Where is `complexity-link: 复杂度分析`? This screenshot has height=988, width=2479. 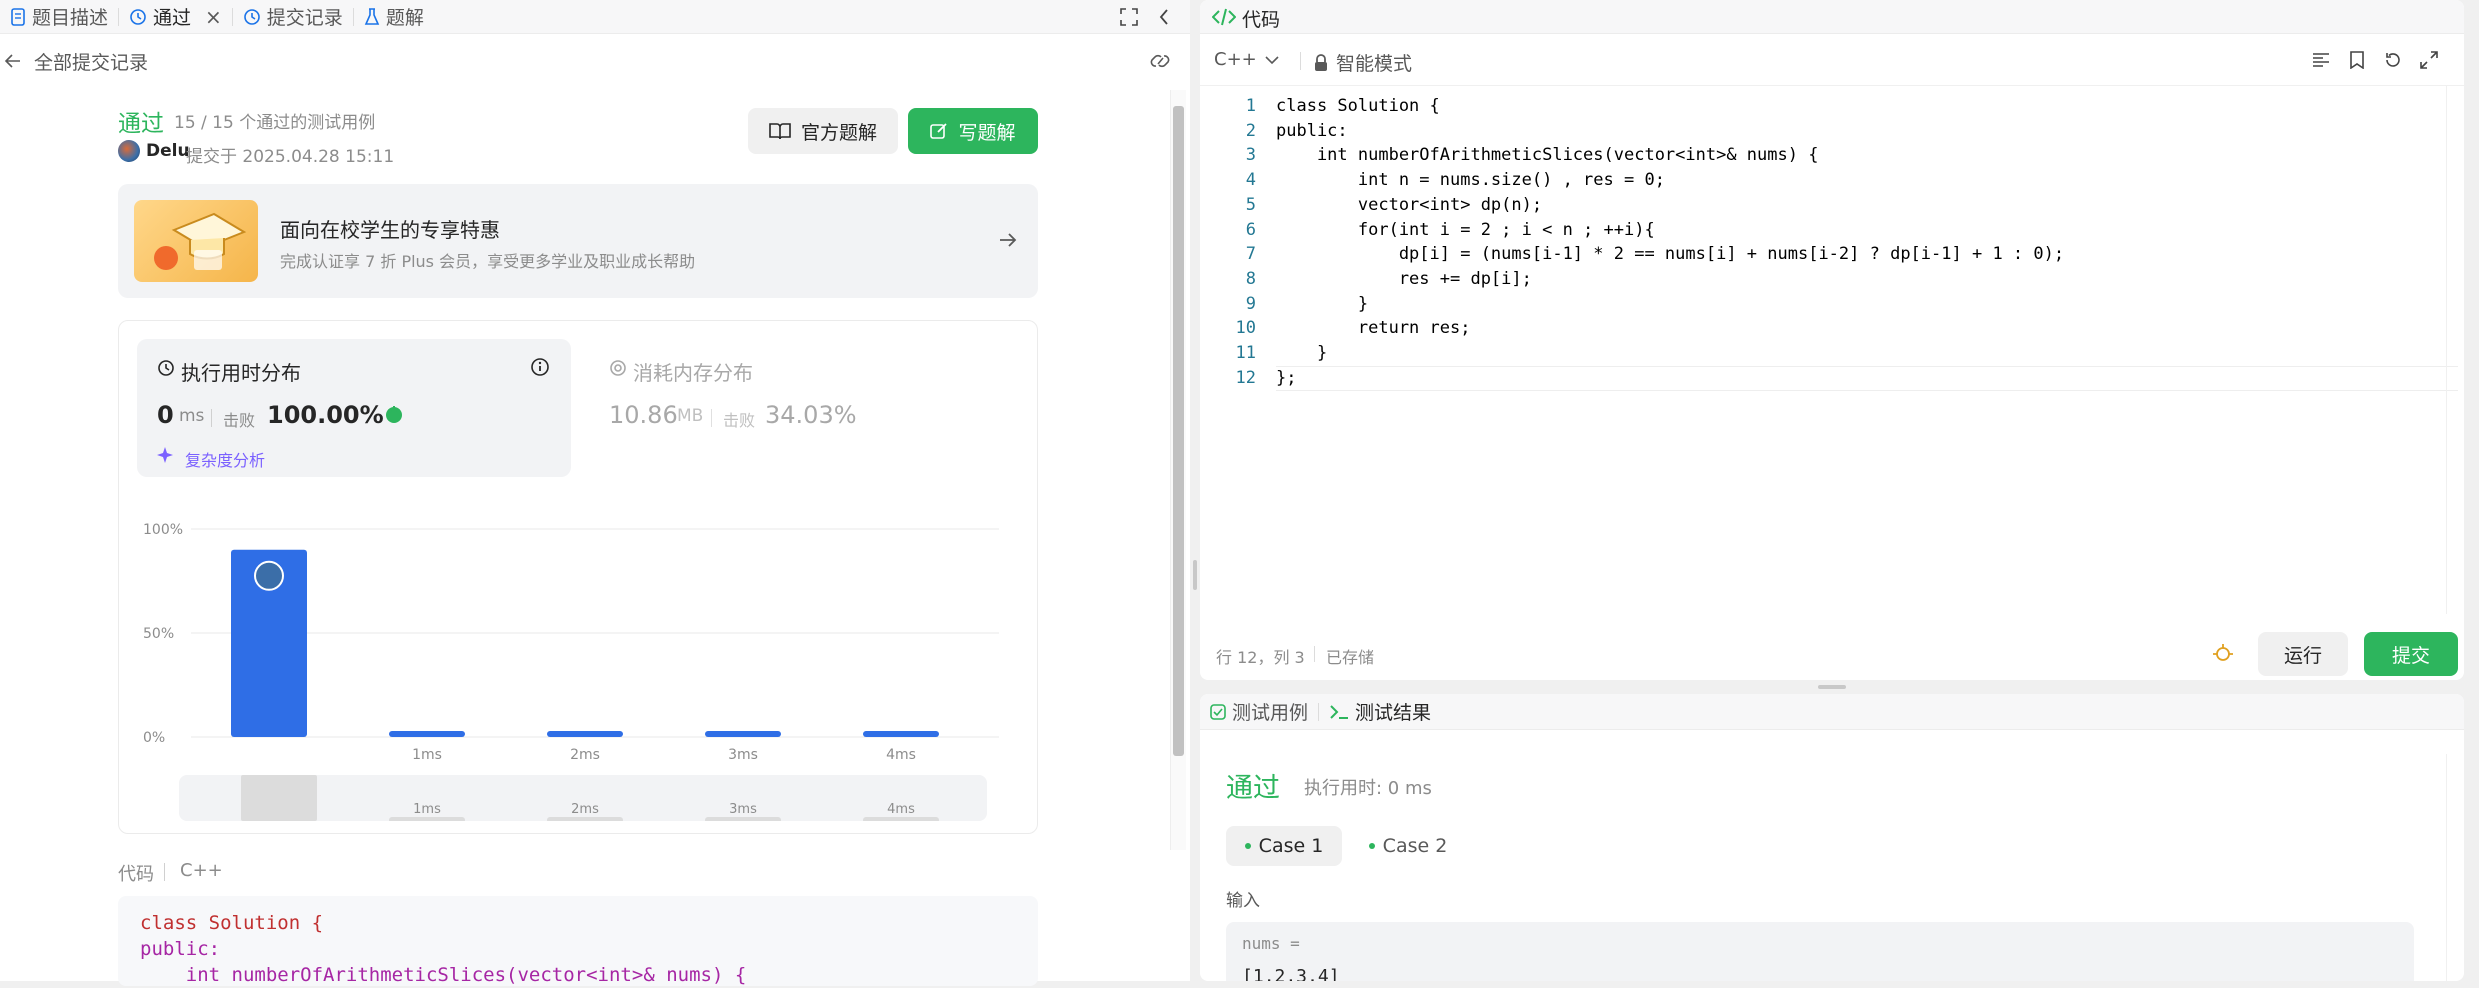
complexity-link: 复杂度分析 is located at coordinates (225, 459).